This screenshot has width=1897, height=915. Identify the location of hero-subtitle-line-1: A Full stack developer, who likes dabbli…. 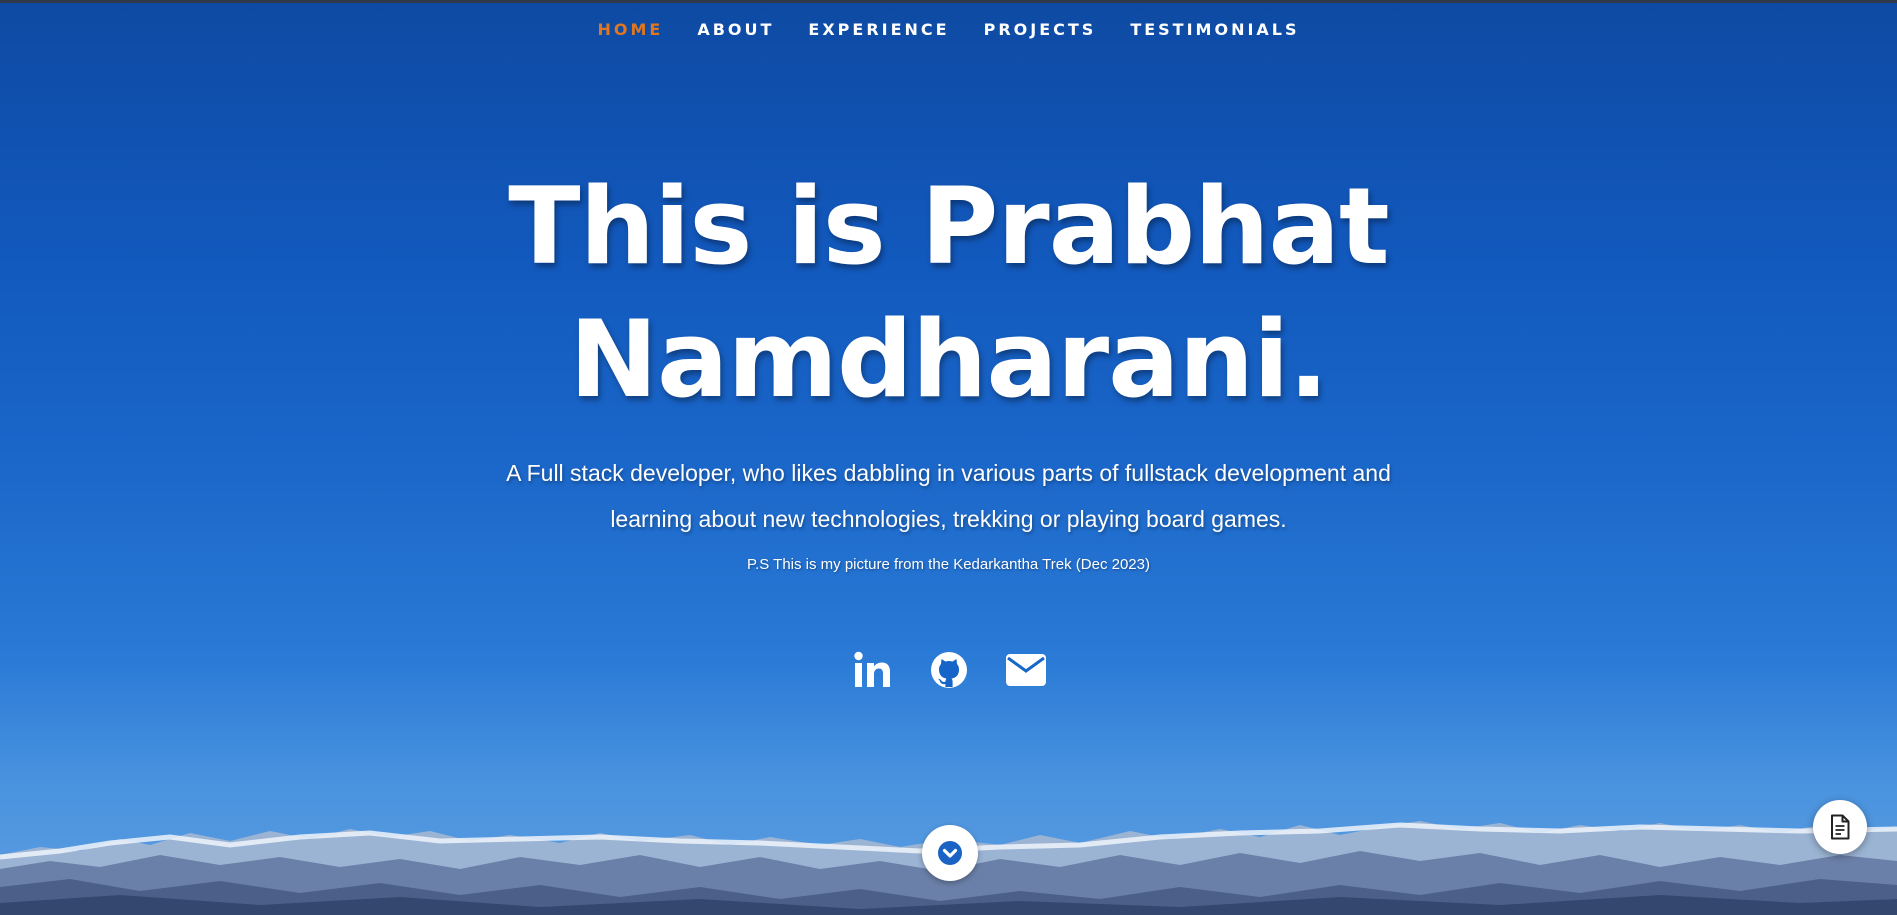
(948, 473).